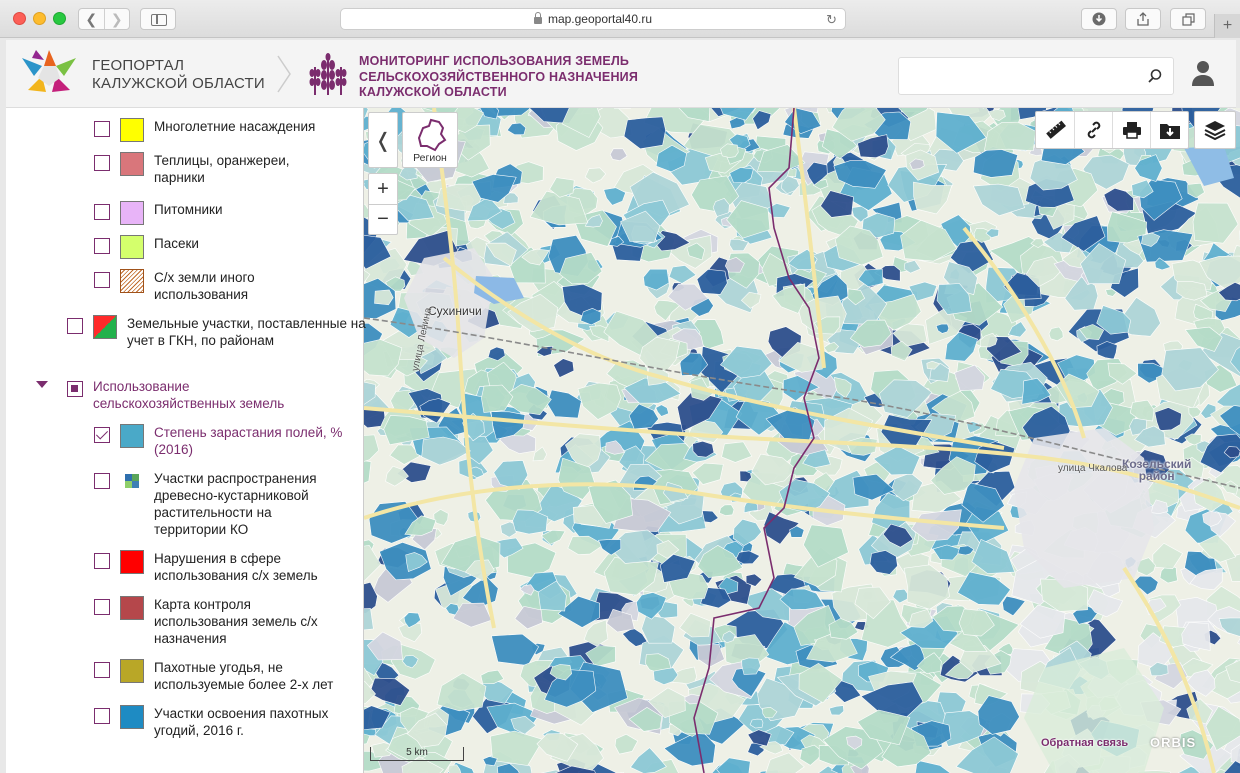  I want to click on feedback-link: Обратная связь, so click(1084, 743).